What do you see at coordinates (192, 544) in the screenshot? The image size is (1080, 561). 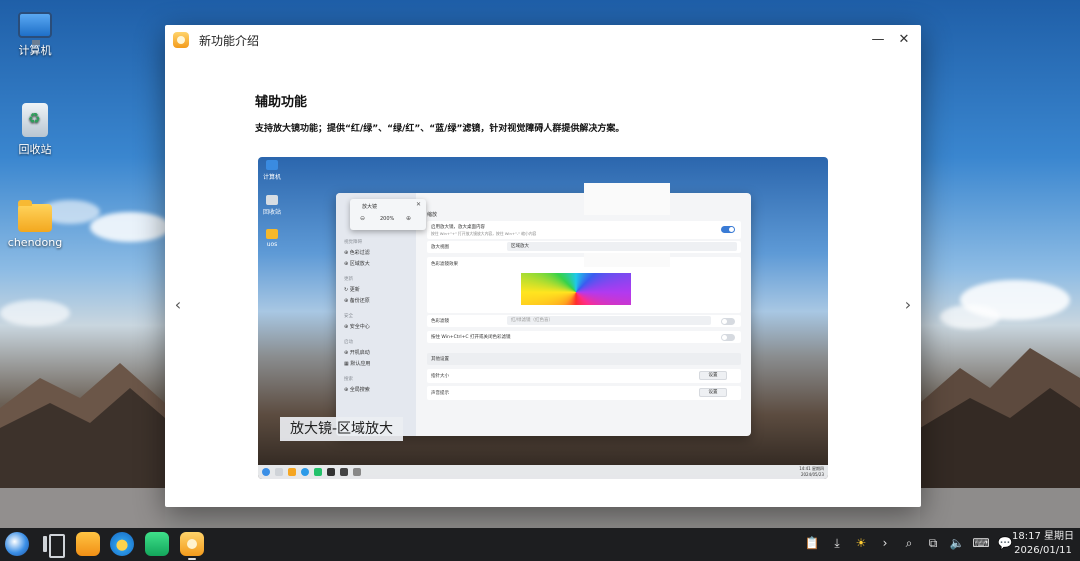 I see `new-features-icon` at bounding box center [192, 544].